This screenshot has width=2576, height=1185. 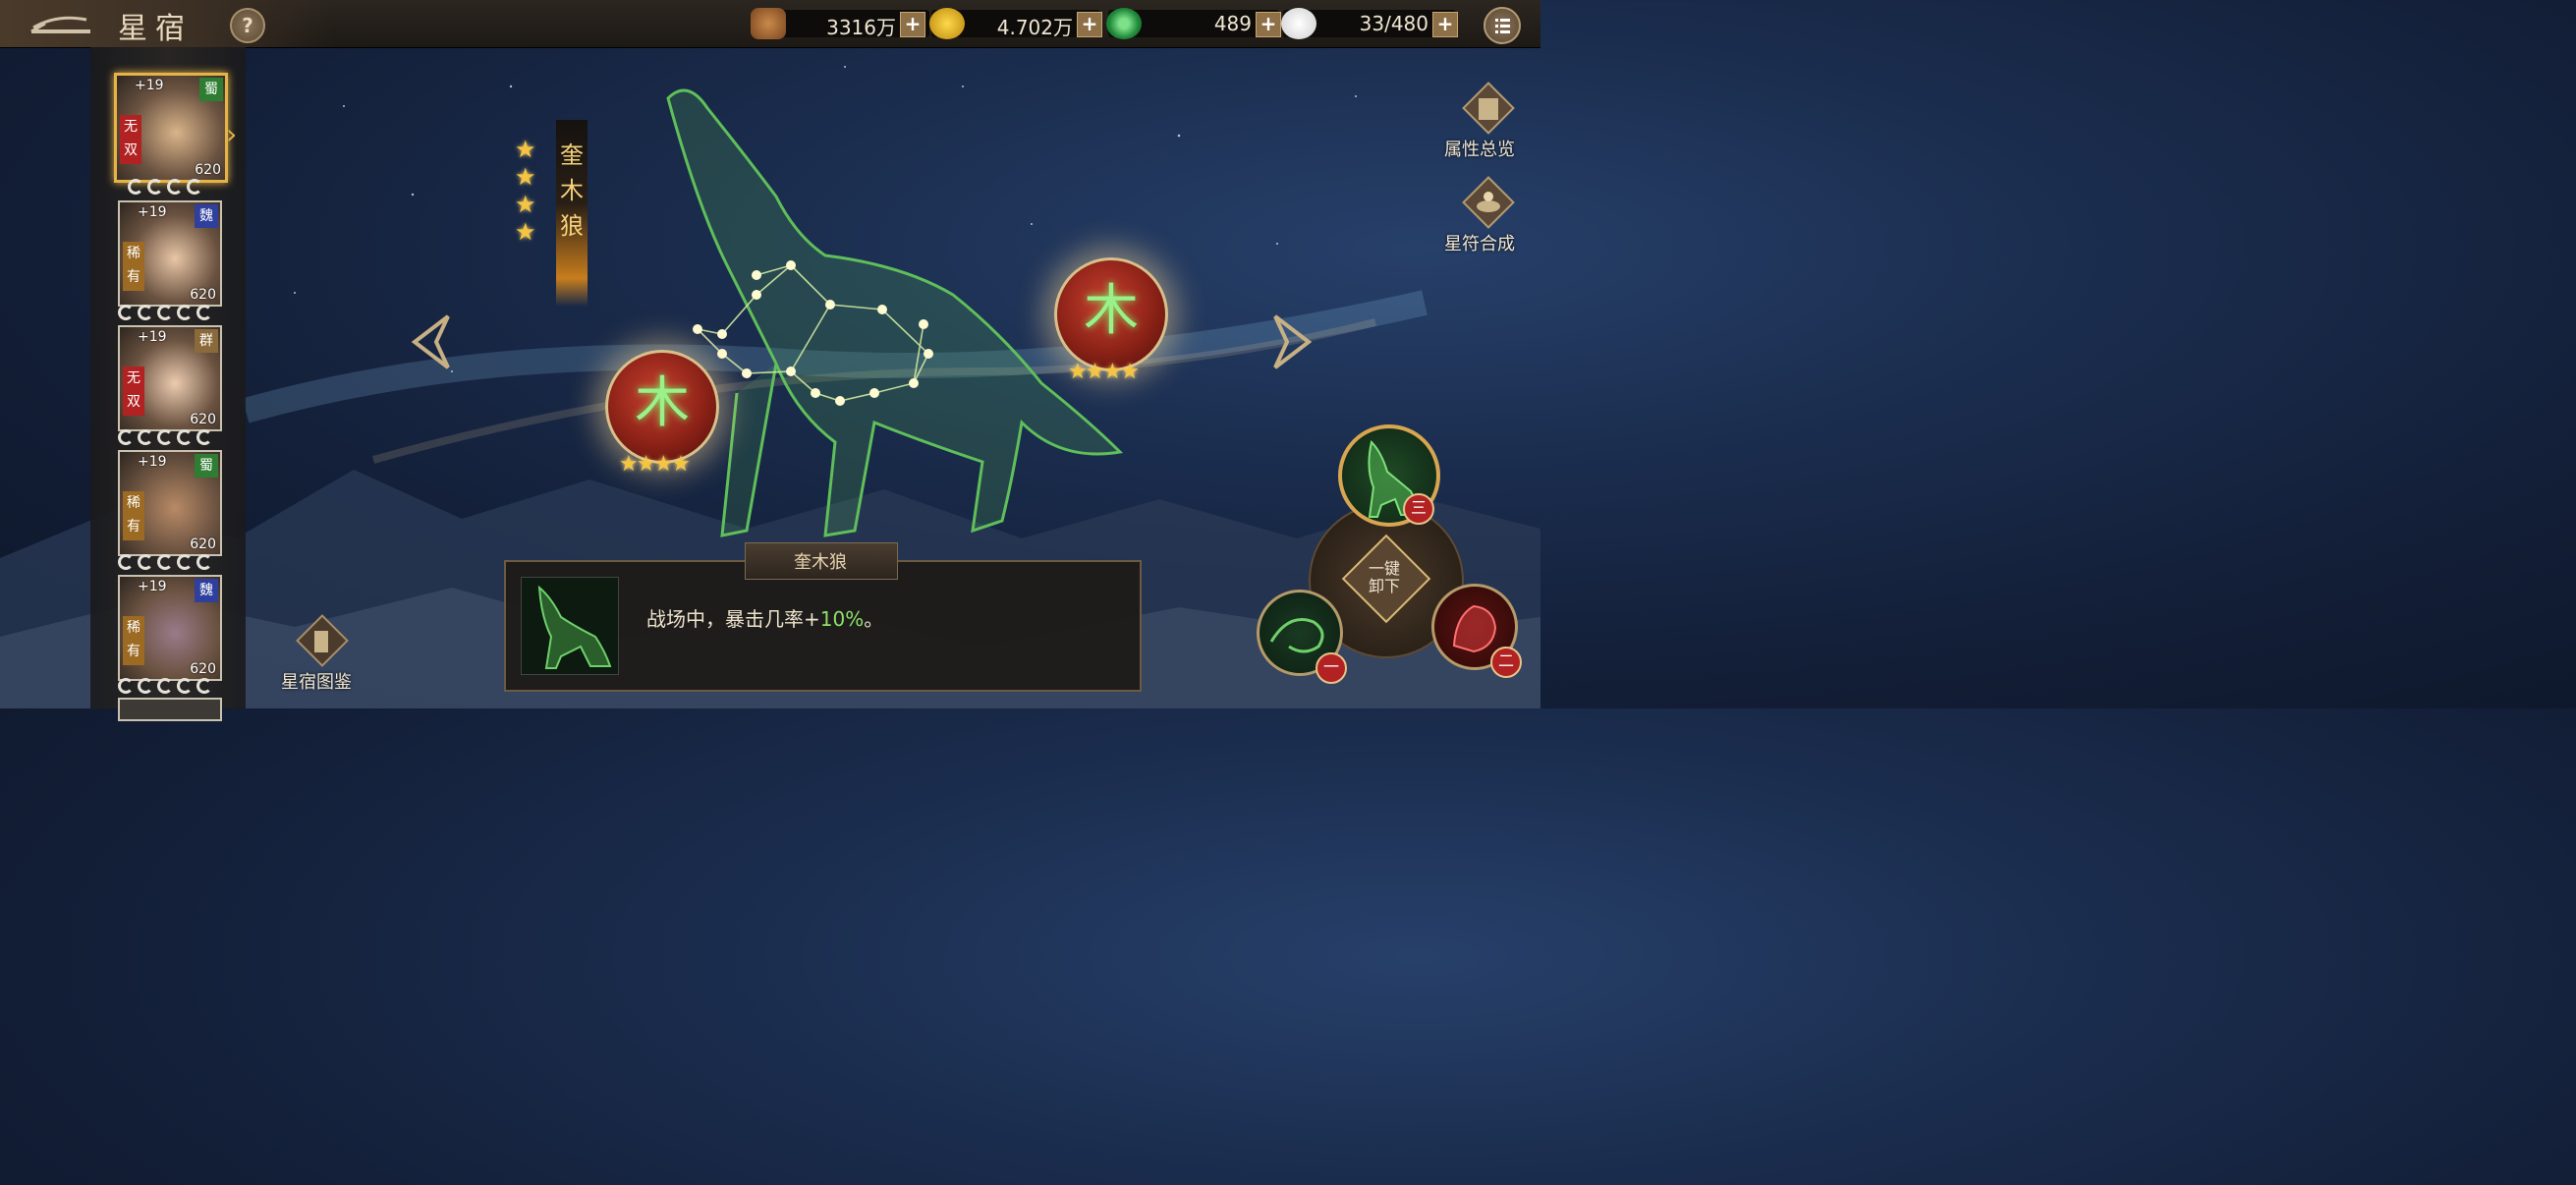 I want to click on constellation-name-char: 狼, so click(x=572, y=226).